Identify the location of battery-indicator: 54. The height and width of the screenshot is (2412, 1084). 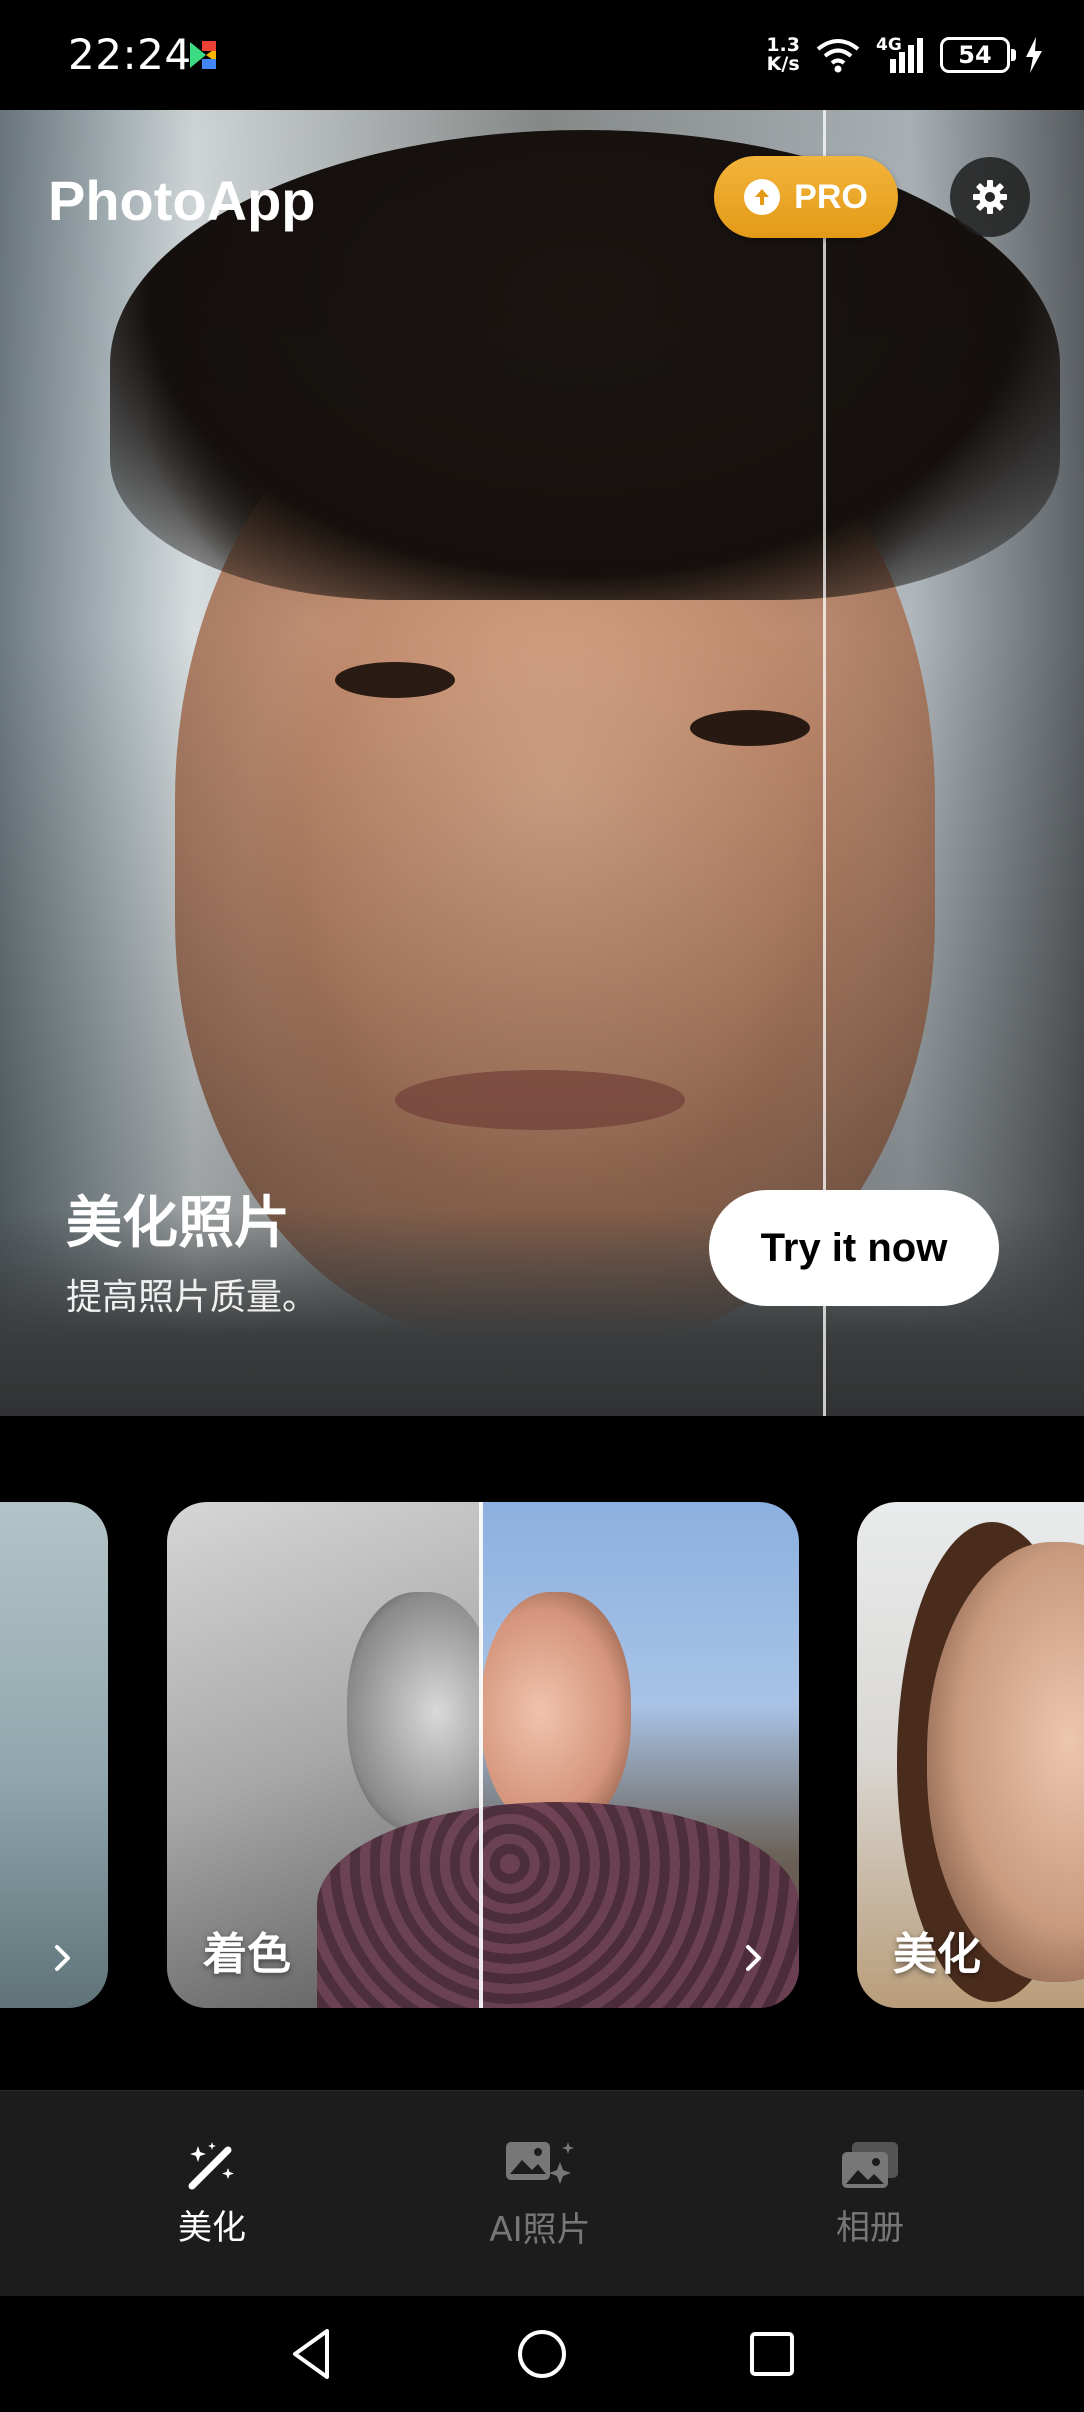
(978, 55).